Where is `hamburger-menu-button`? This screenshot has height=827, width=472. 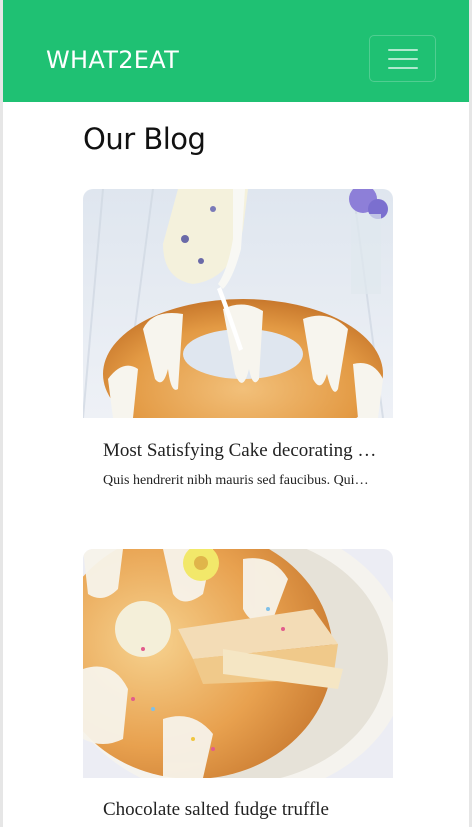
hamburger-menu-button is located at coordinates (402, 58).